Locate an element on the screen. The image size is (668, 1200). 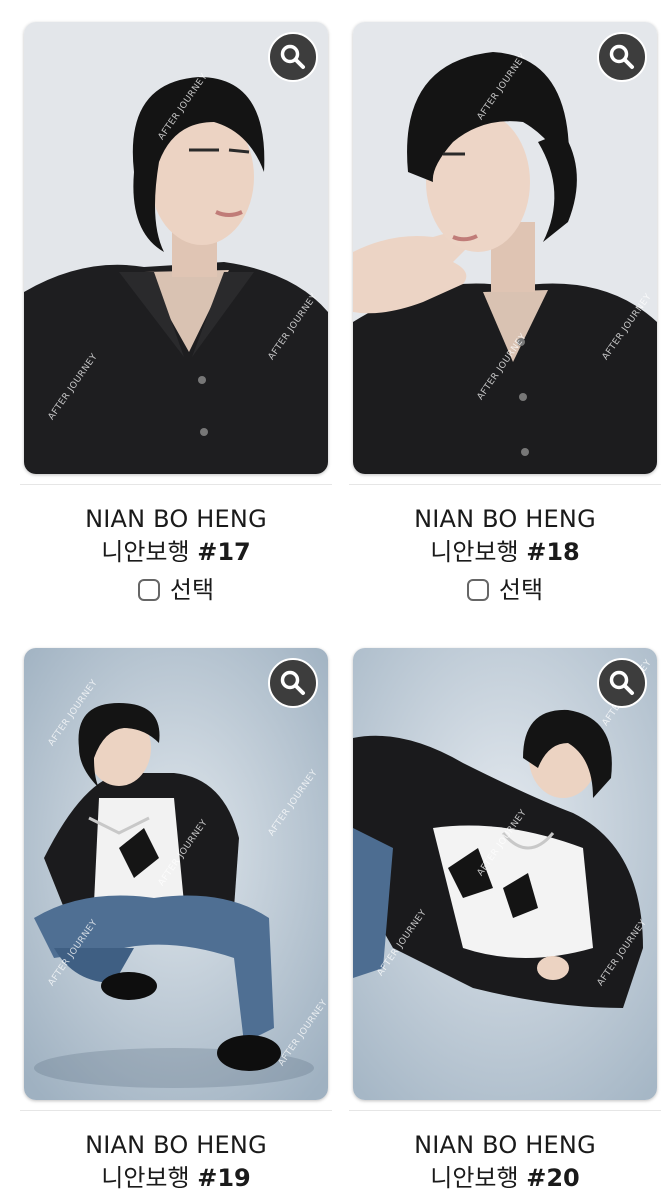
card-caption: NIAN BO HENG 니안보행 #19 is located at coordinates (176, 1162).